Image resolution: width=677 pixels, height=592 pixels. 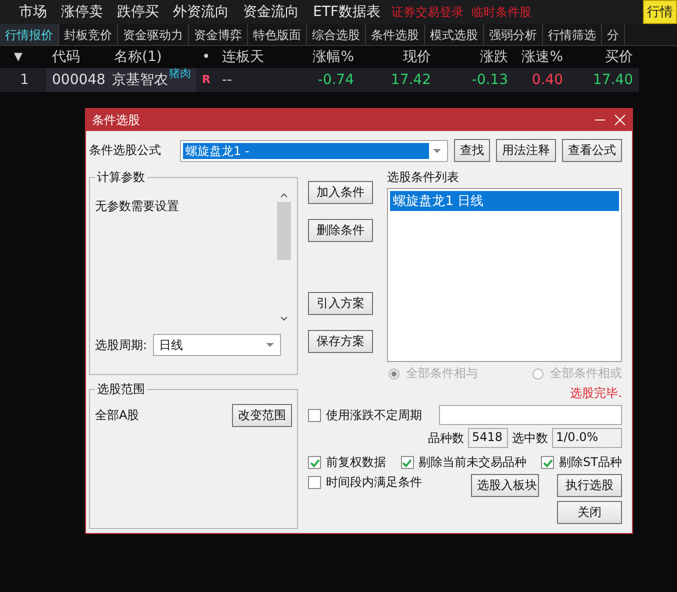 I want to click on scope-text: 全部A股, so click(x=117, y=415).